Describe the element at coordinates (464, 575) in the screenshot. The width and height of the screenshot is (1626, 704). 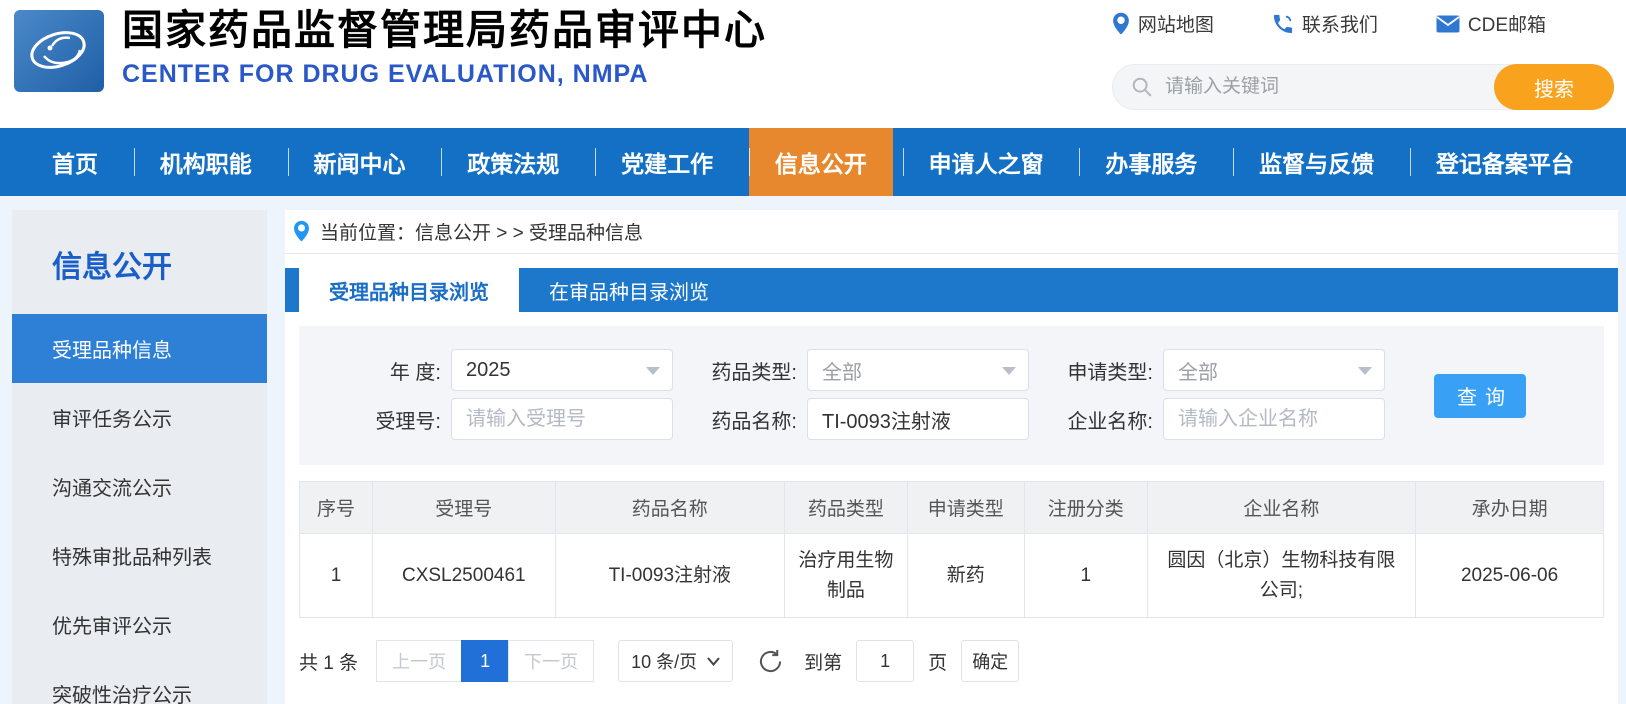
I see `cell-acceptance-no: CXSL2500461` at that location.